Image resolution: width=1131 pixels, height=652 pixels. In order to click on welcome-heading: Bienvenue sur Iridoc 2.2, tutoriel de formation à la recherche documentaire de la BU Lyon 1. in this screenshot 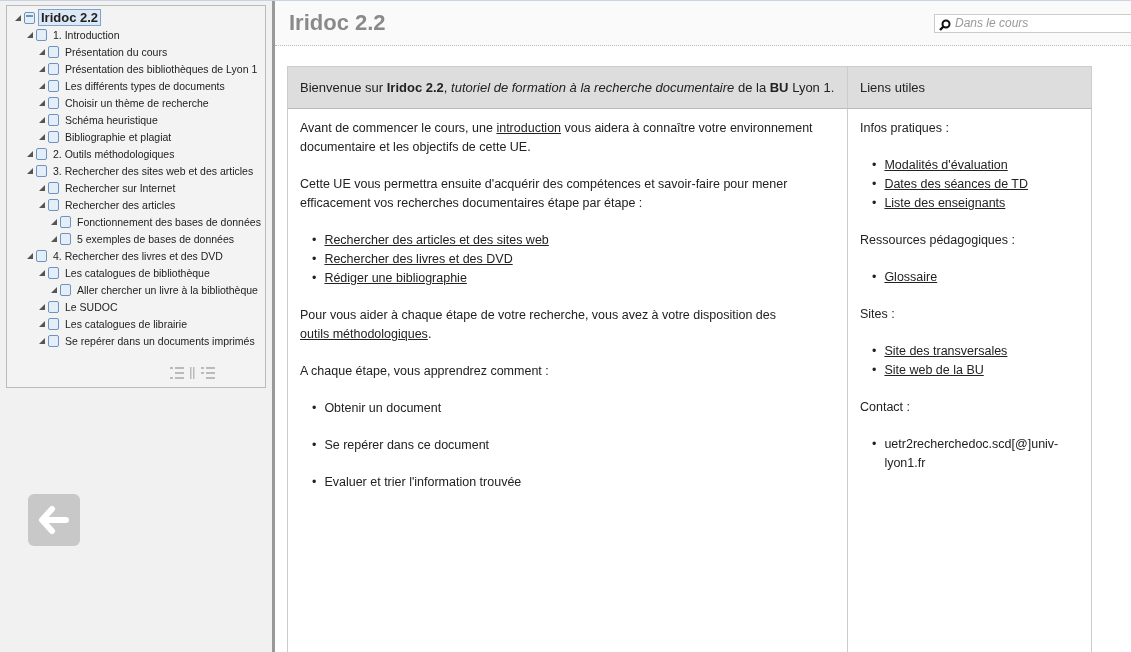, I will do `click(567, 87)`.